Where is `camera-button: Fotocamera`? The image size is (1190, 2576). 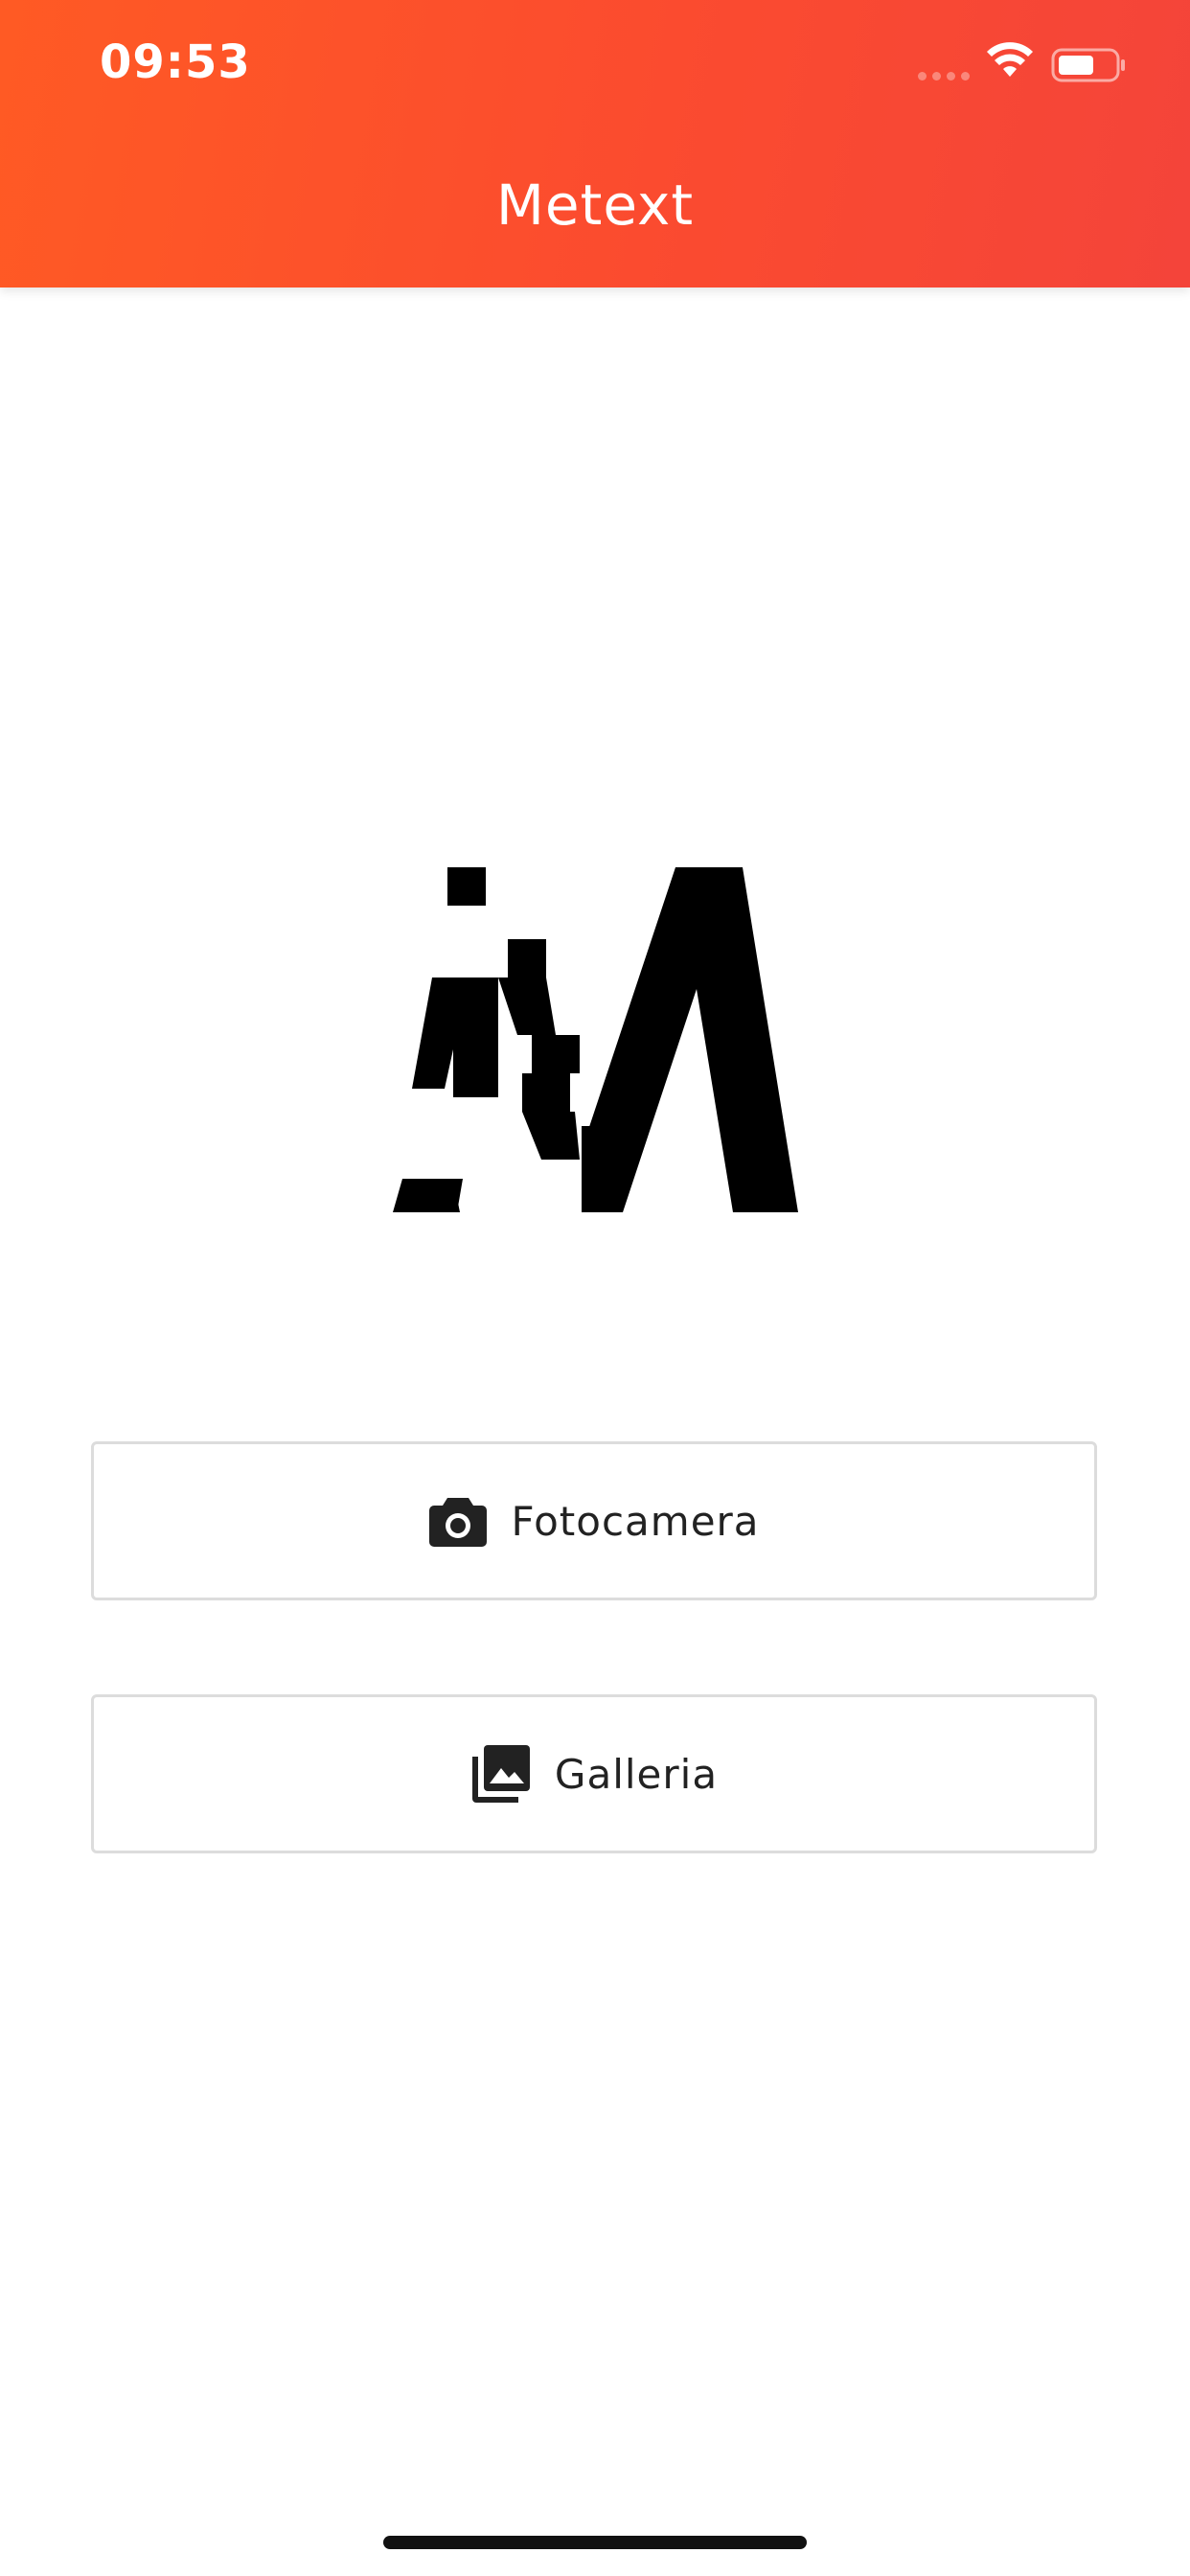 camera-button: Fotocamera is located at coordinates (594, 1520).